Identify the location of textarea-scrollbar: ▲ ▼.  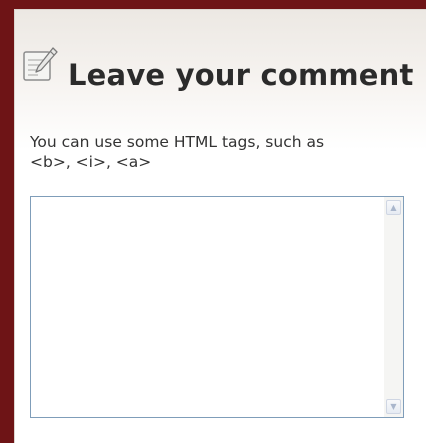
(393, 307).